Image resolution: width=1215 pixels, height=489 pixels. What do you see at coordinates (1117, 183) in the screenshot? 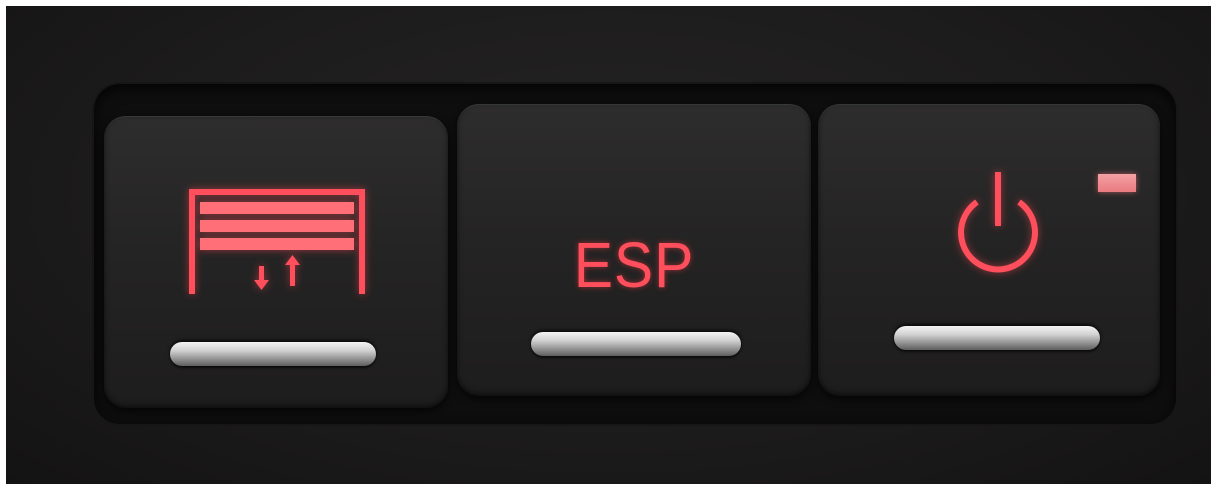
I see `status-led` at bounding box center [1117, 183].